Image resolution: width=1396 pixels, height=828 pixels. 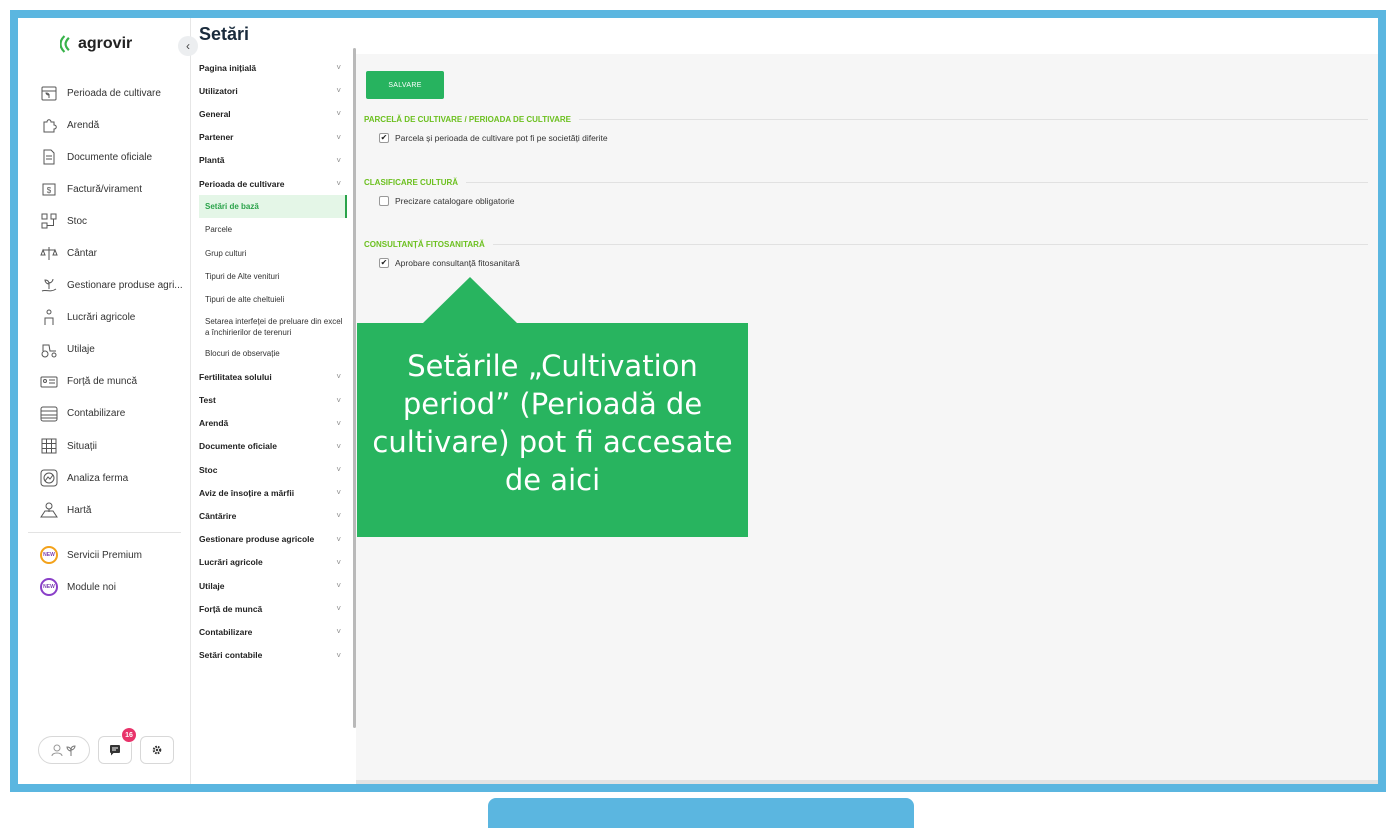 What do you see at coordinates (273, 183) in the screenshot?
I see `settings-item: Perioada de cultivare ˅` at bounding box center [273, 183].